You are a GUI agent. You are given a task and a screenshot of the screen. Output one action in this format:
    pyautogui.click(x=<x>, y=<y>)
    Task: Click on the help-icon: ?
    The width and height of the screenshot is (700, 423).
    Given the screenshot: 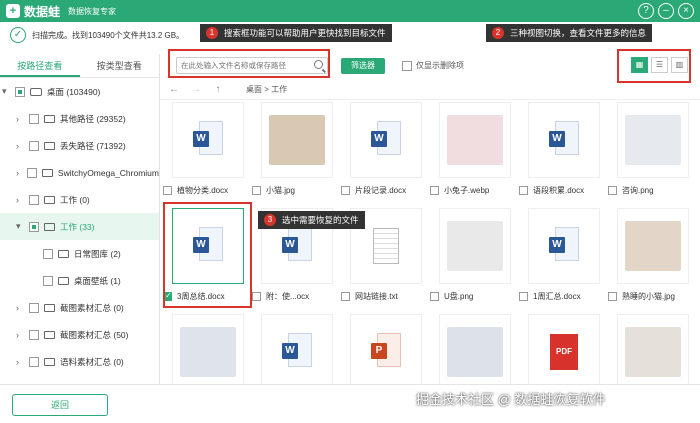 What is the action you would take?
    pyautogui.click(x=646, y=11)
    